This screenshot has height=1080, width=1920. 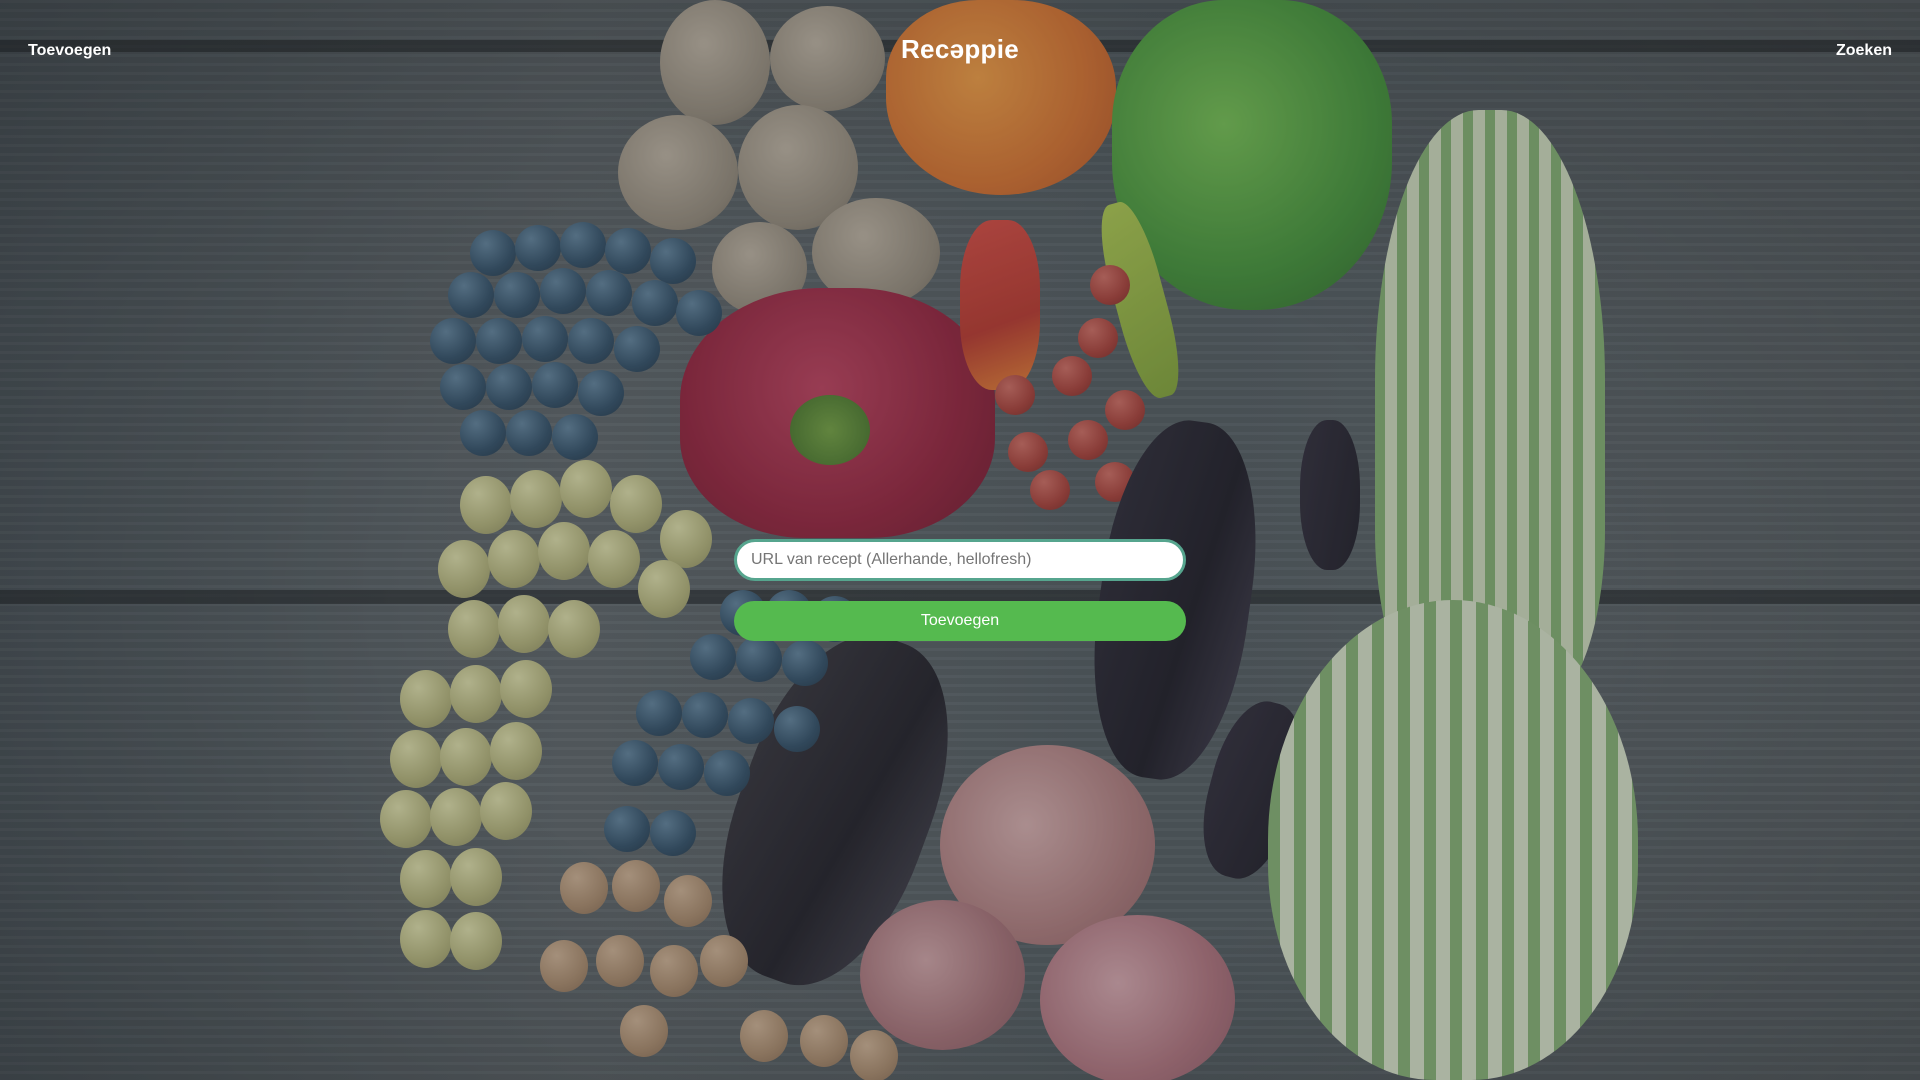 What do you see at coordinates (1864, 51) in the screenshot?
I see `nav-search-link: Zoeken` at bounding box center [1864, 51].